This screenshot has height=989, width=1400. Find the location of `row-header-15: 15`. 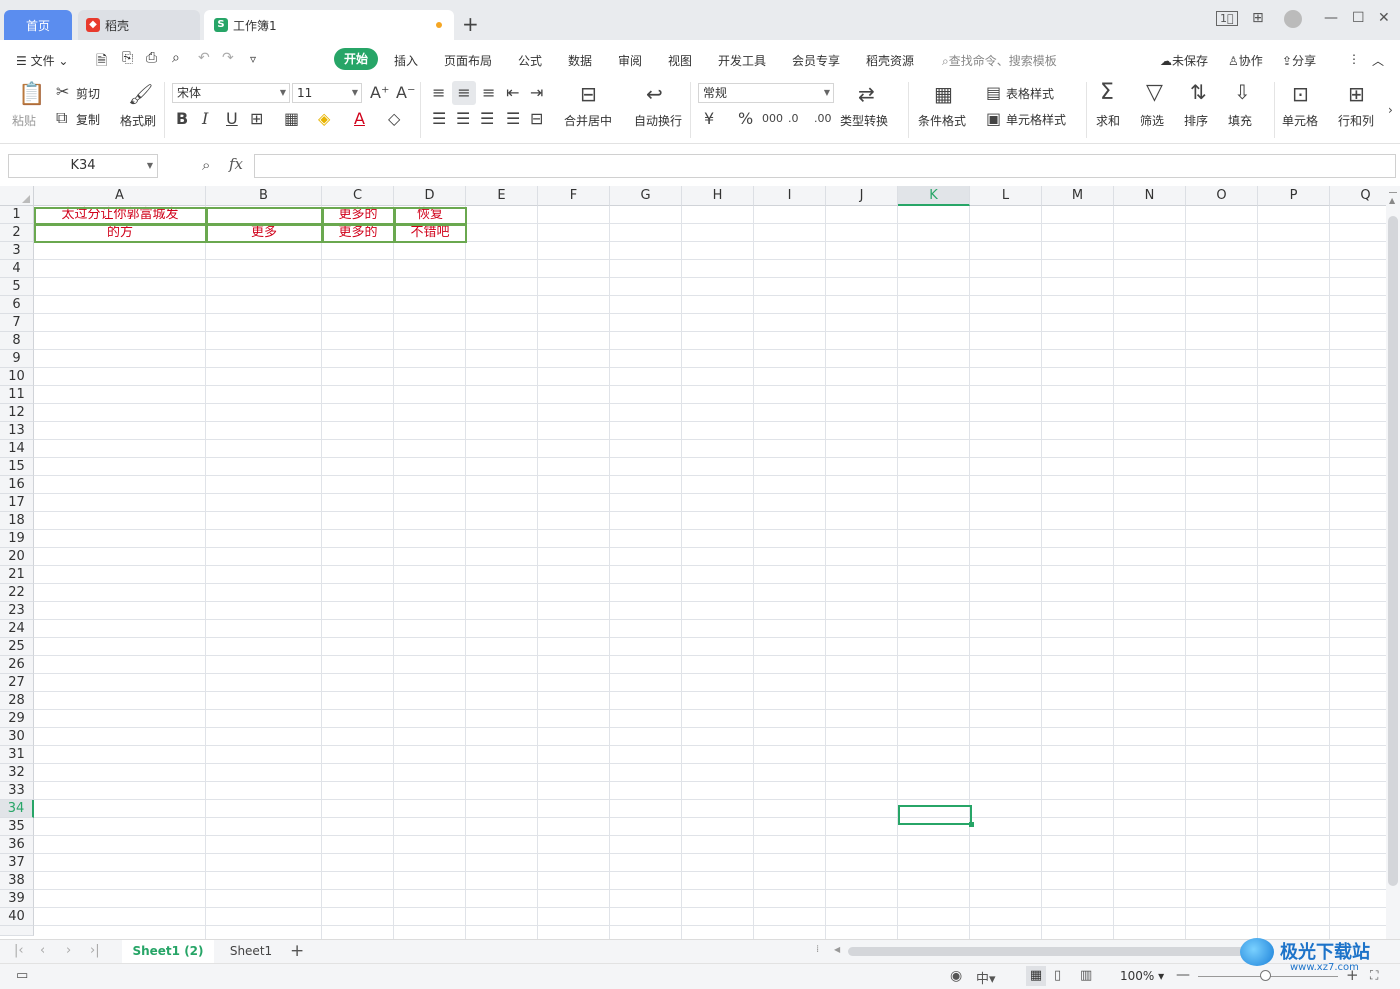

row-header-15: 15 is located at coordinates (17, 467).